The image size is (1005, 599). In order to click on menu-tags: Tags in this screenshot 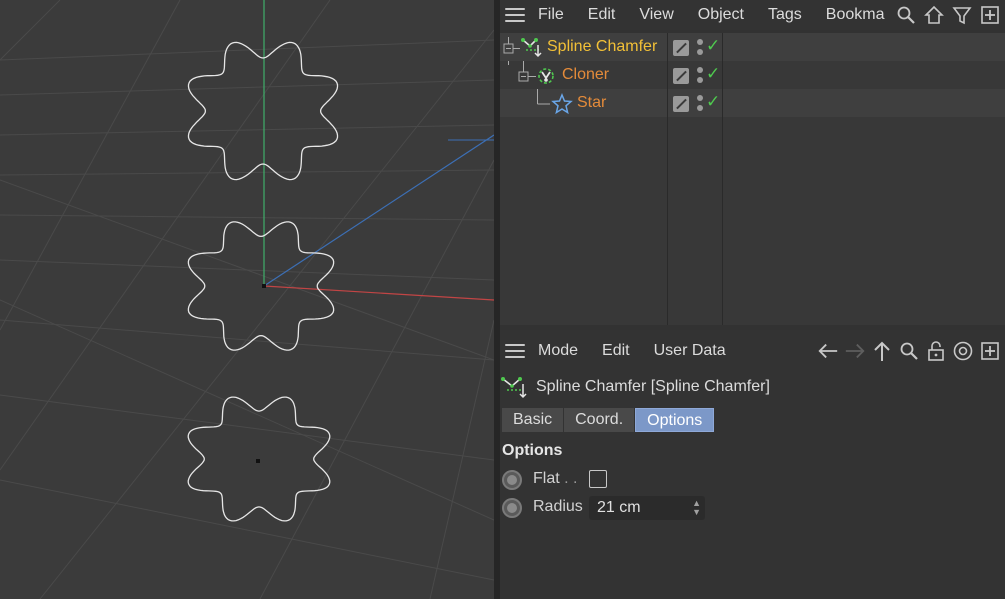, I will do `click(785, 15)`.